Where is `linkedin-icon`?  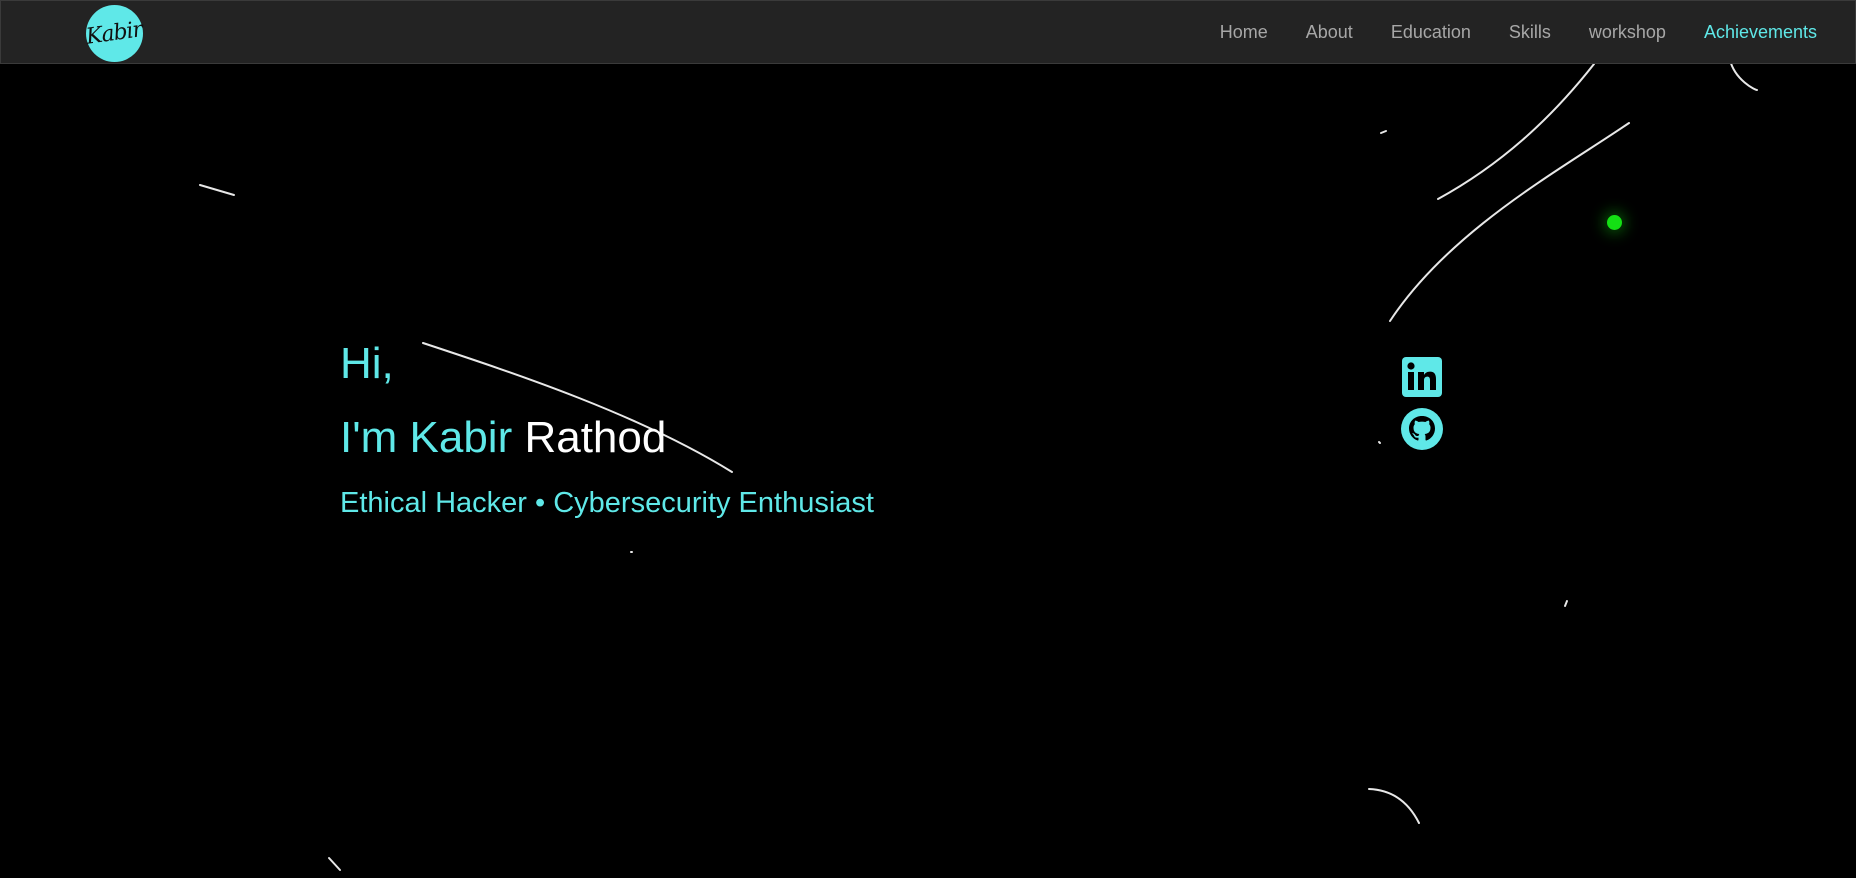 linkedin-icon is located at coordinates (1422, 377).